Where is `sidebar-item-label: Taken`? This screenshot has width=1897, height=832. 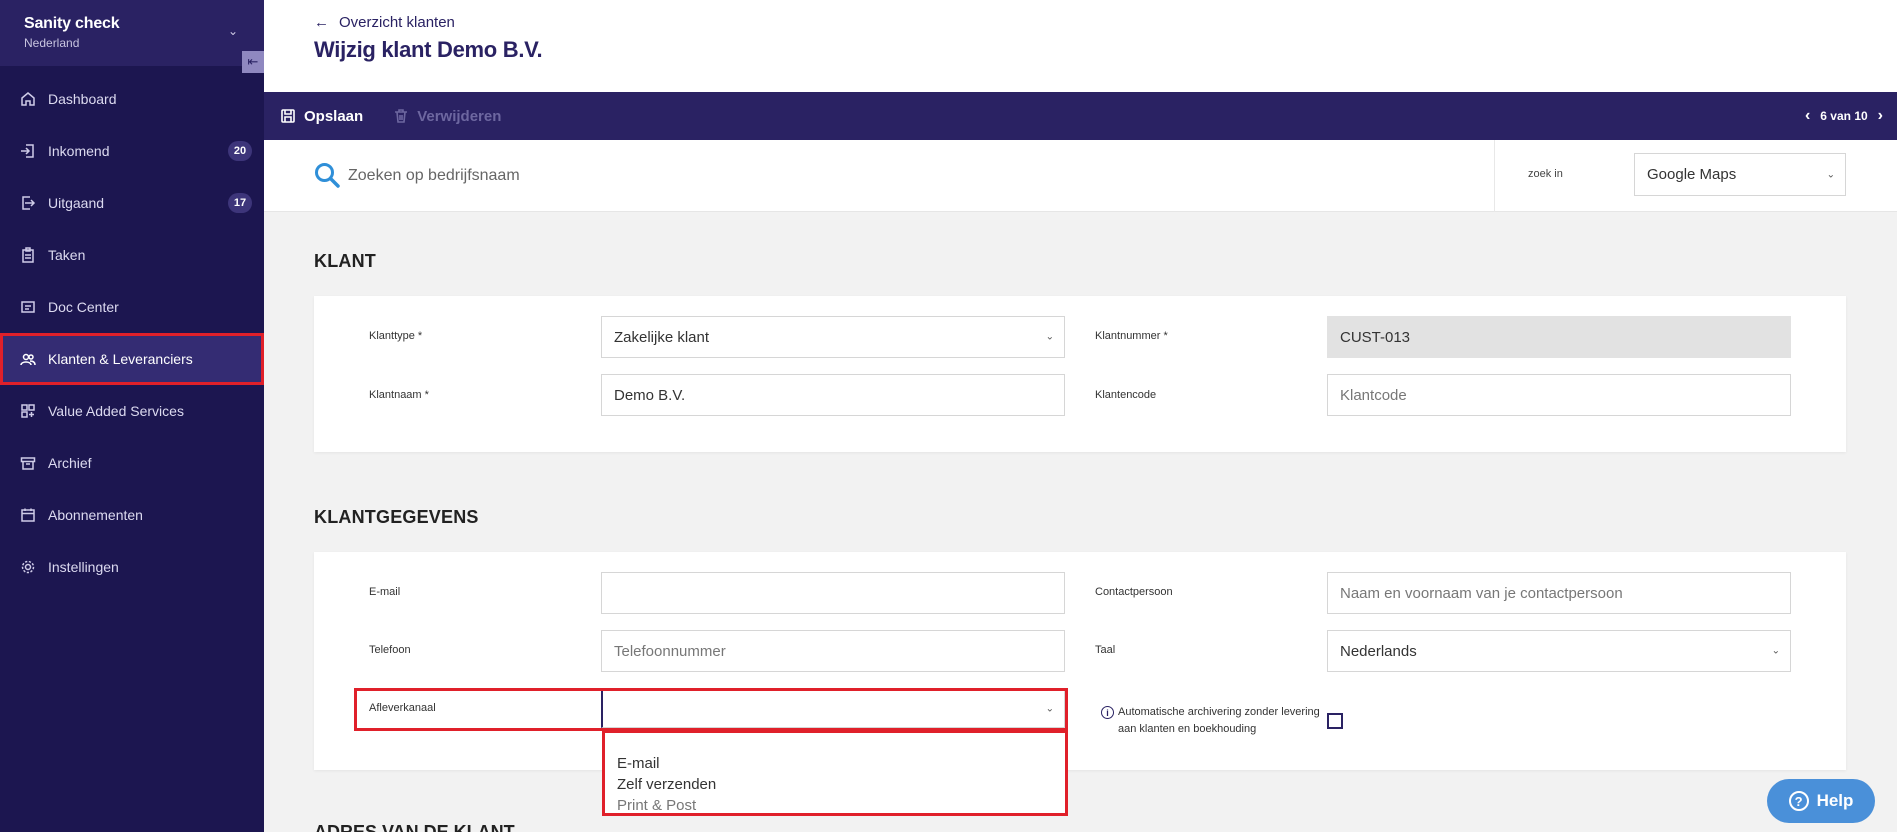 sidebar-item-label: Taken is located at coordinates (67, 255).